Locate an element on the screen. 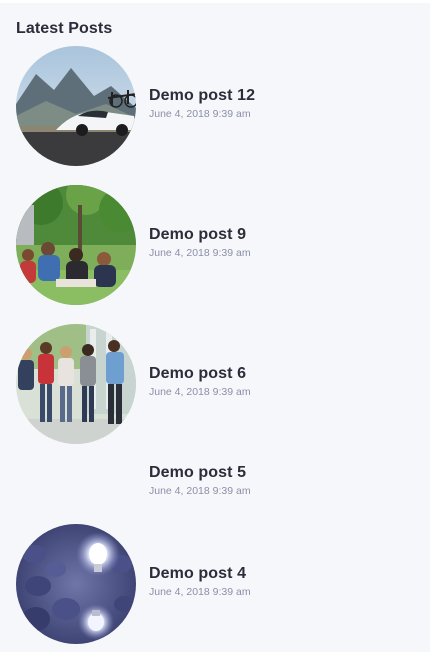 Image resolution: width=436 pixels, height=655 pixels. light-bulbs-image is located at coordinates (76, 584).